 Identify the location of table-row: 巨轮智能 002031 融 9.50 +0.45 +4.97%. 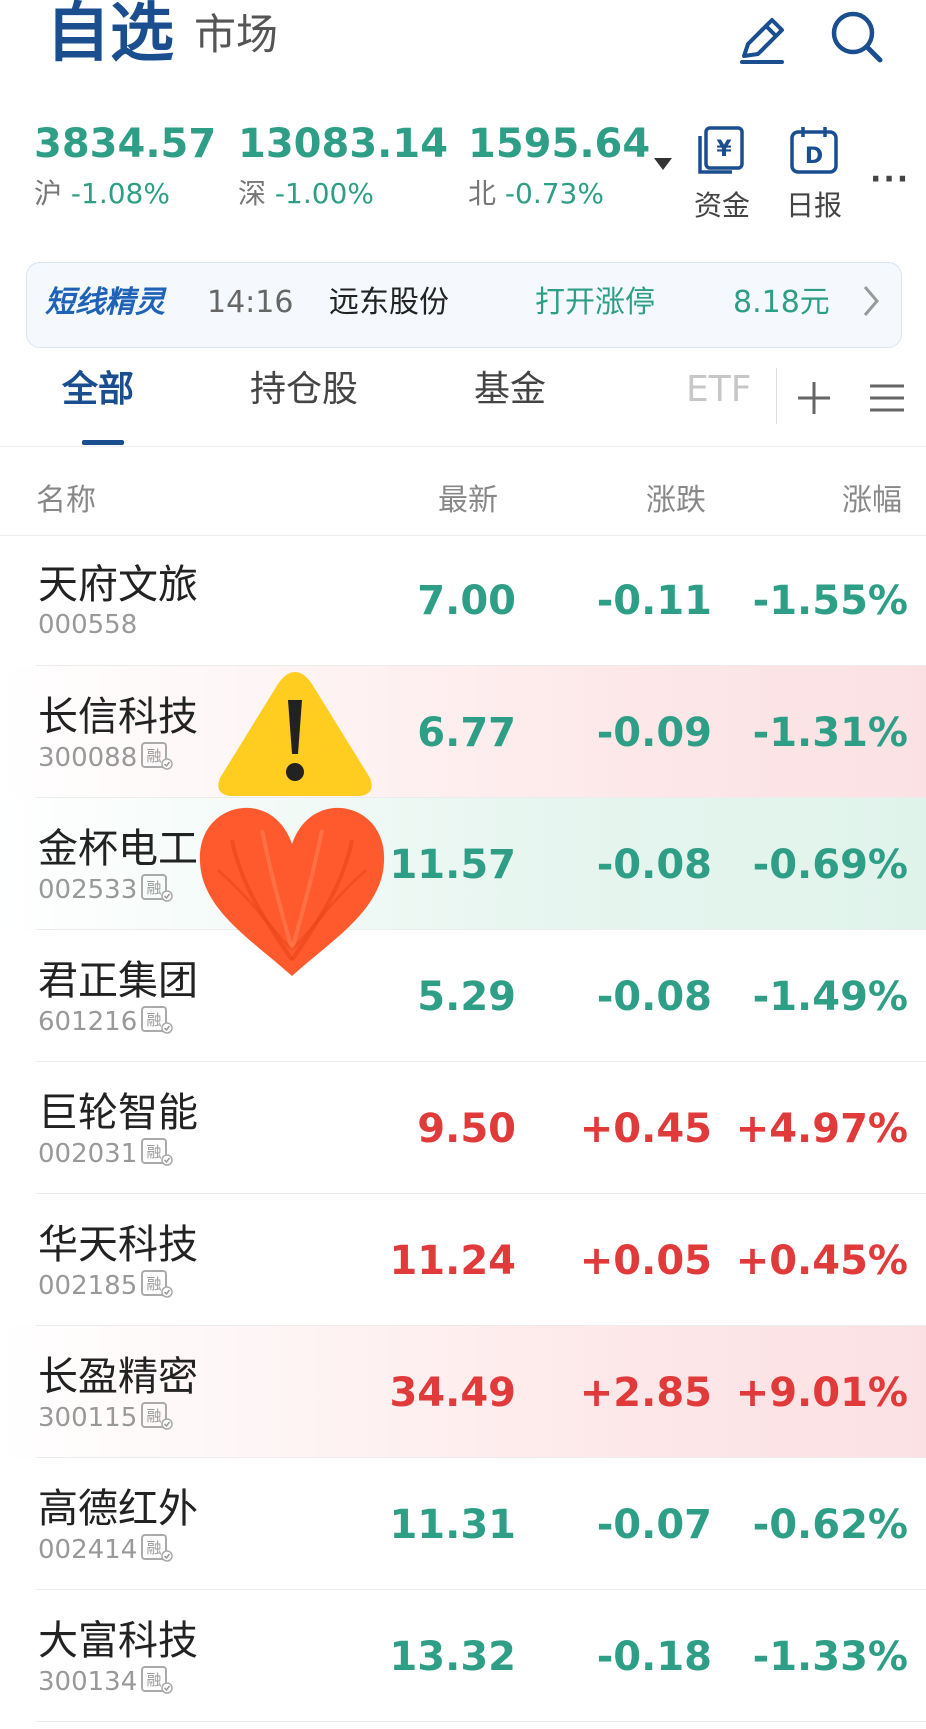
(463, 1128).